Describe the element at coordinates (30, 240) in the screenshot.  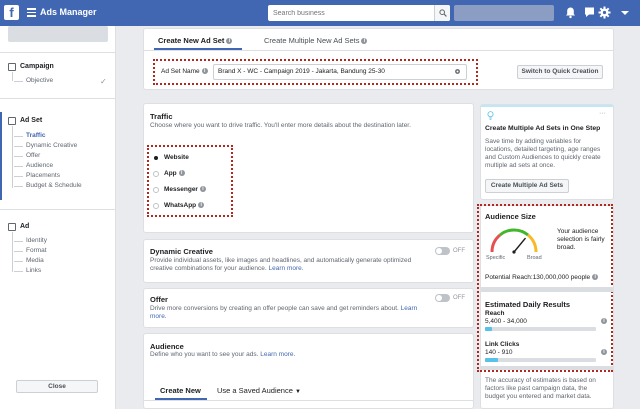
I see `sidebar-item-identity: Identity` at that location.